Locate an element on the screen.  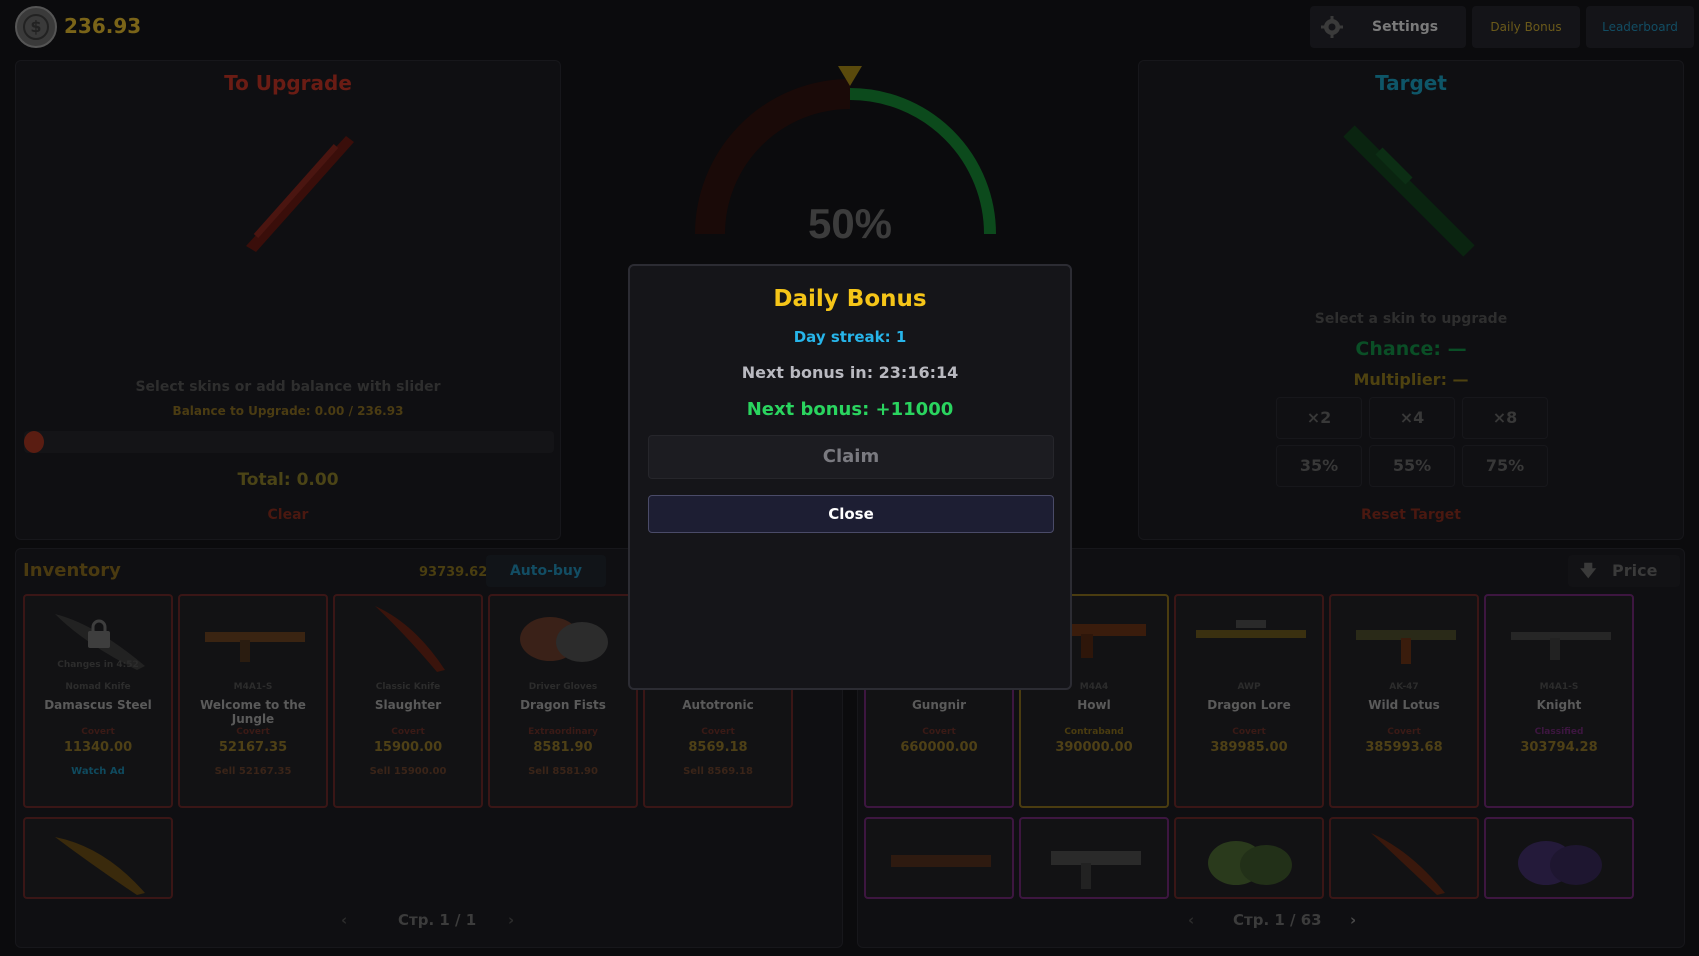
card-type: M4A1-S is located at coordinates (1559, 687).